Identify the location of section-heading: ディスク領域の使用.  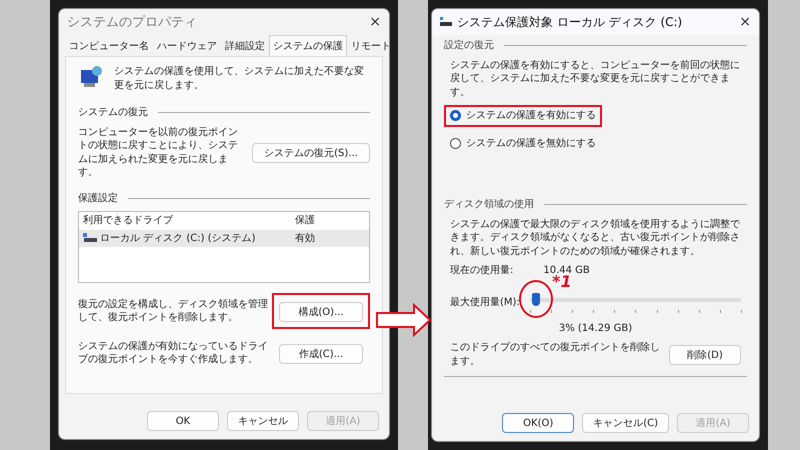
(489, 205).